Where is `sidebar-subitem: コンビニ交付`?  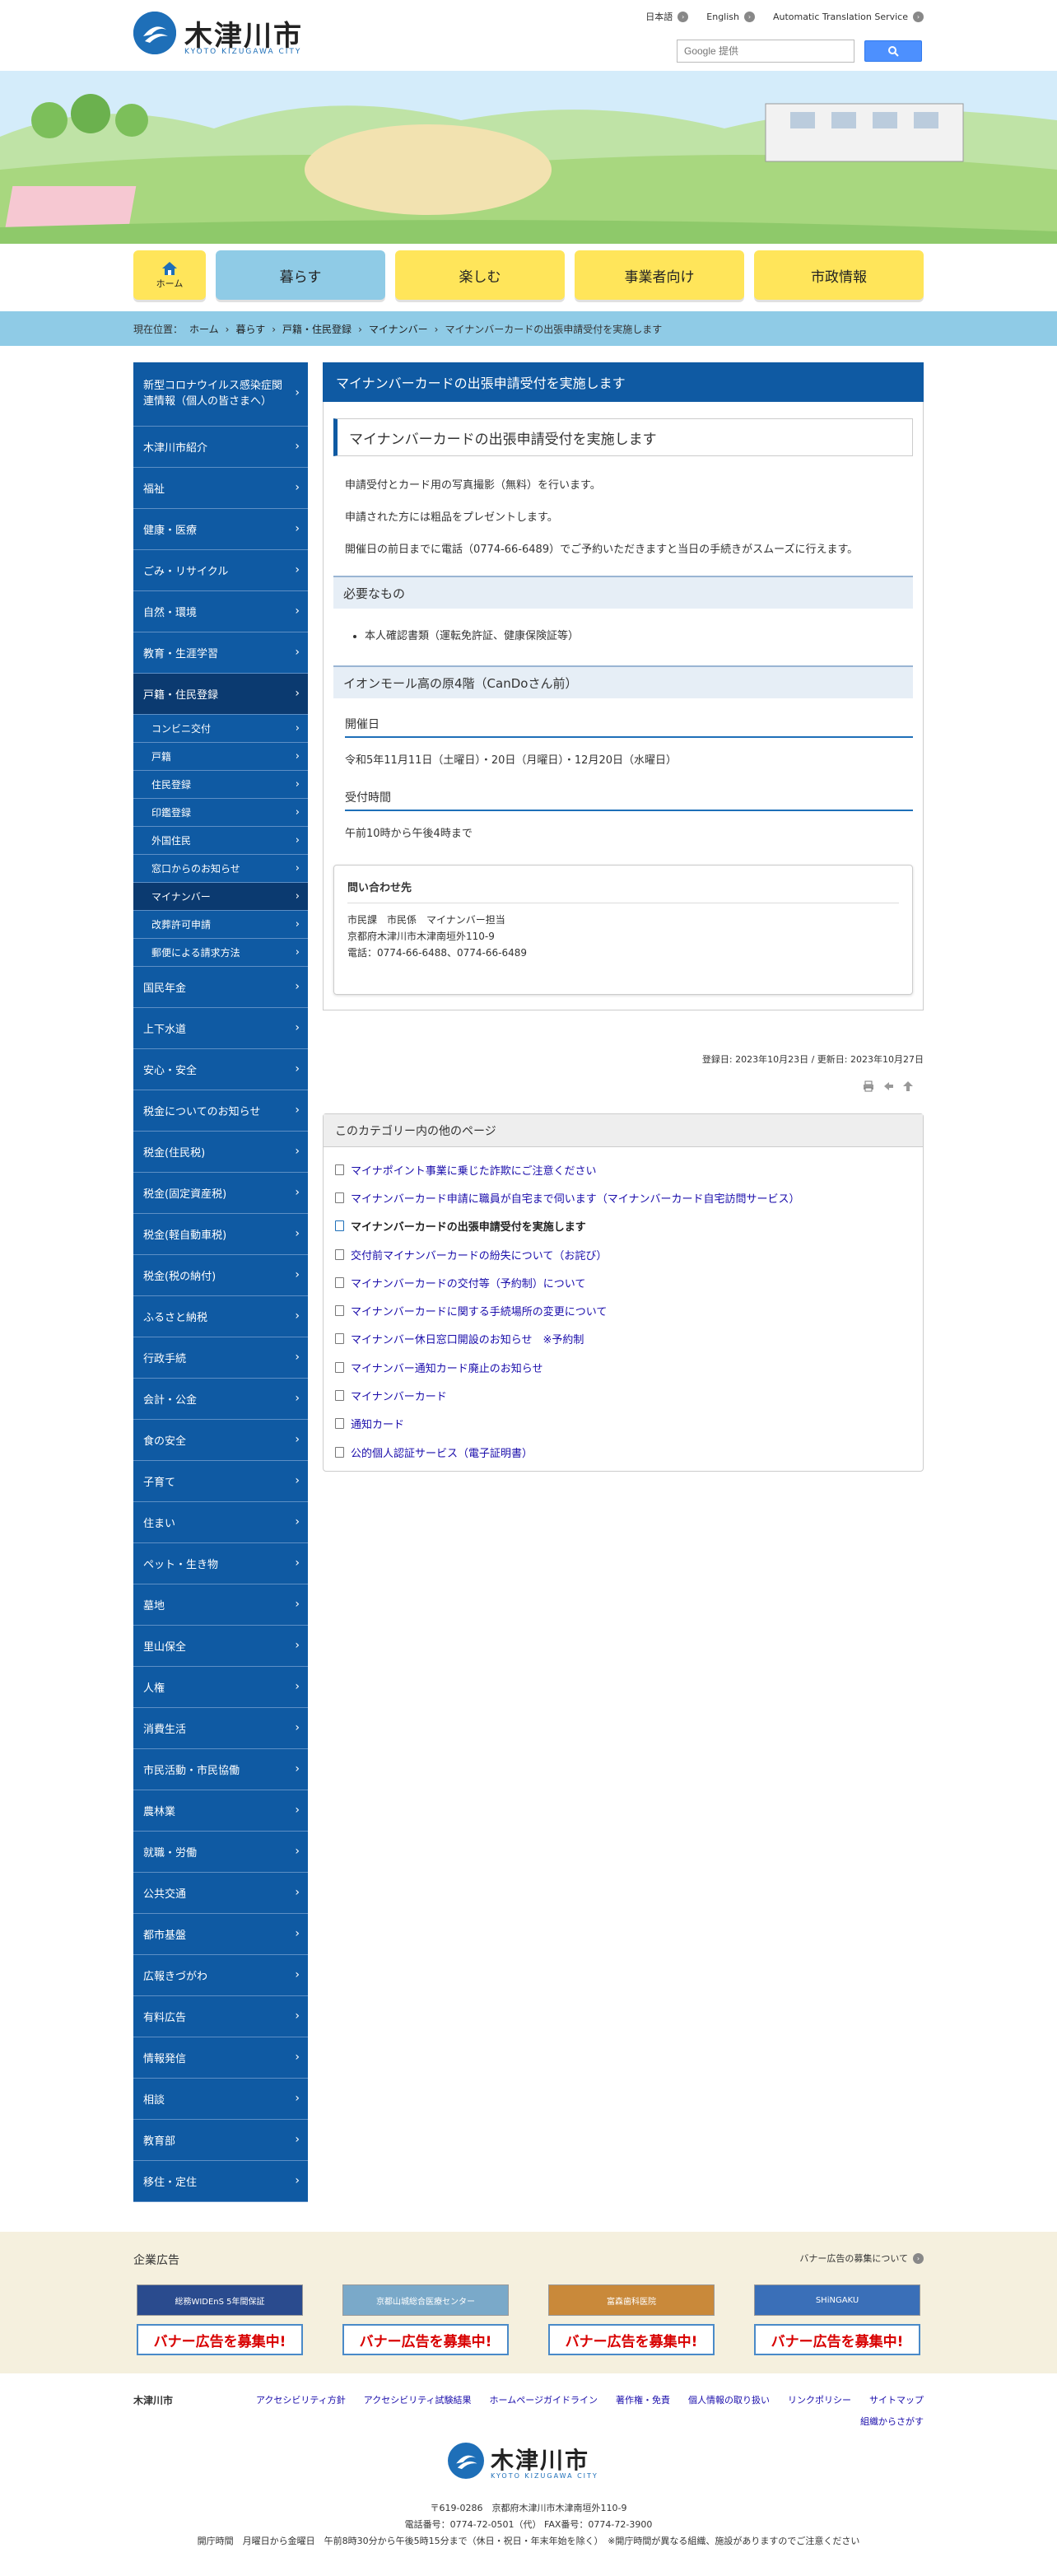 sidebar-subitem: コンビニ交付 is located at coordinates (220, 729).